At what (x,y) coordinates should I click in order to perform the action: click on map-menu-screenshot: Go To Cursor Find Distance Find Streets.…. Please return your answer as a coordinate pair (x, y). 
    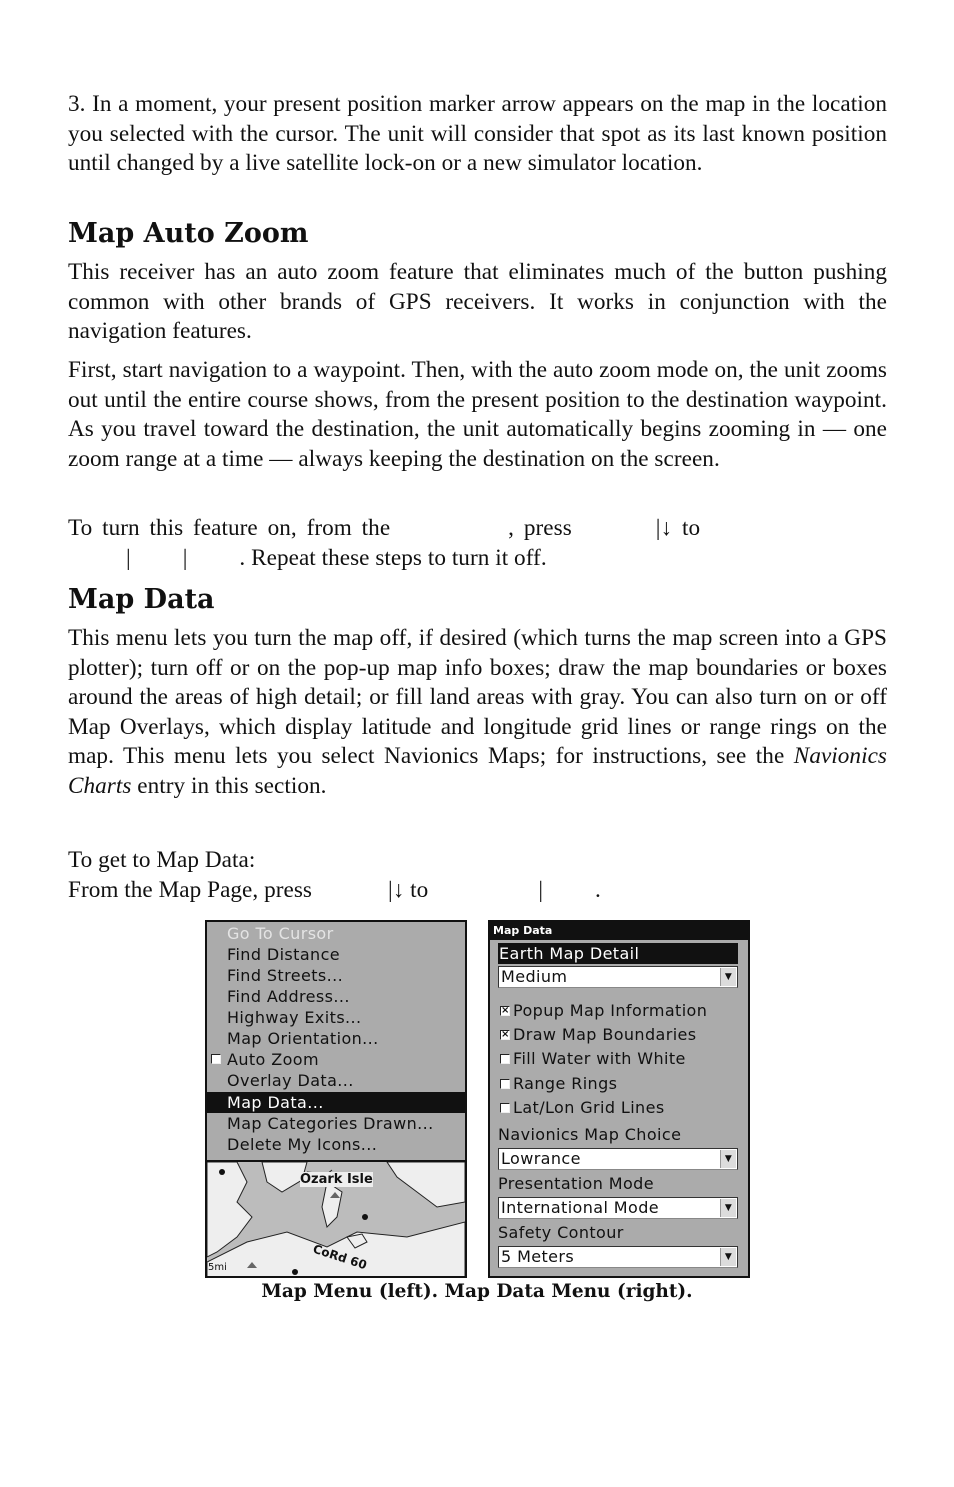
    Looking at the image, I should click on (336, 1099).